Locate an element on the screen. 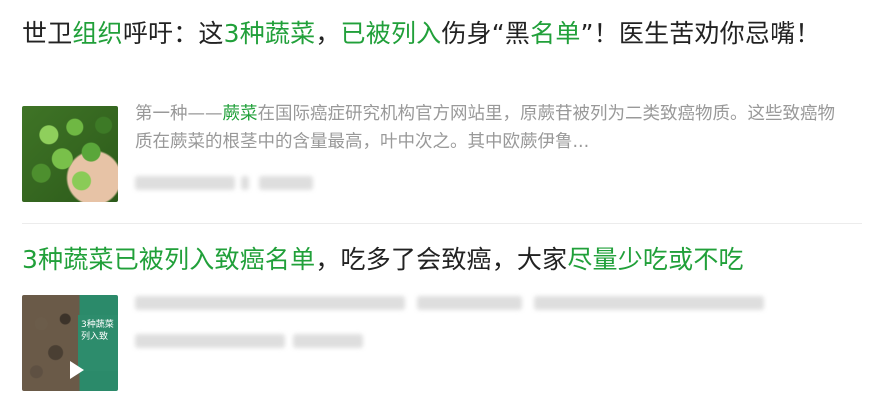 The width and height of the screenshot is (869, 416). result-title-1: 世卫组织呼吁：这3种蔬菜，已被列入伤身“黑名单”！医生苦劝你忌嘴！ is located at coordinates (432, 34).